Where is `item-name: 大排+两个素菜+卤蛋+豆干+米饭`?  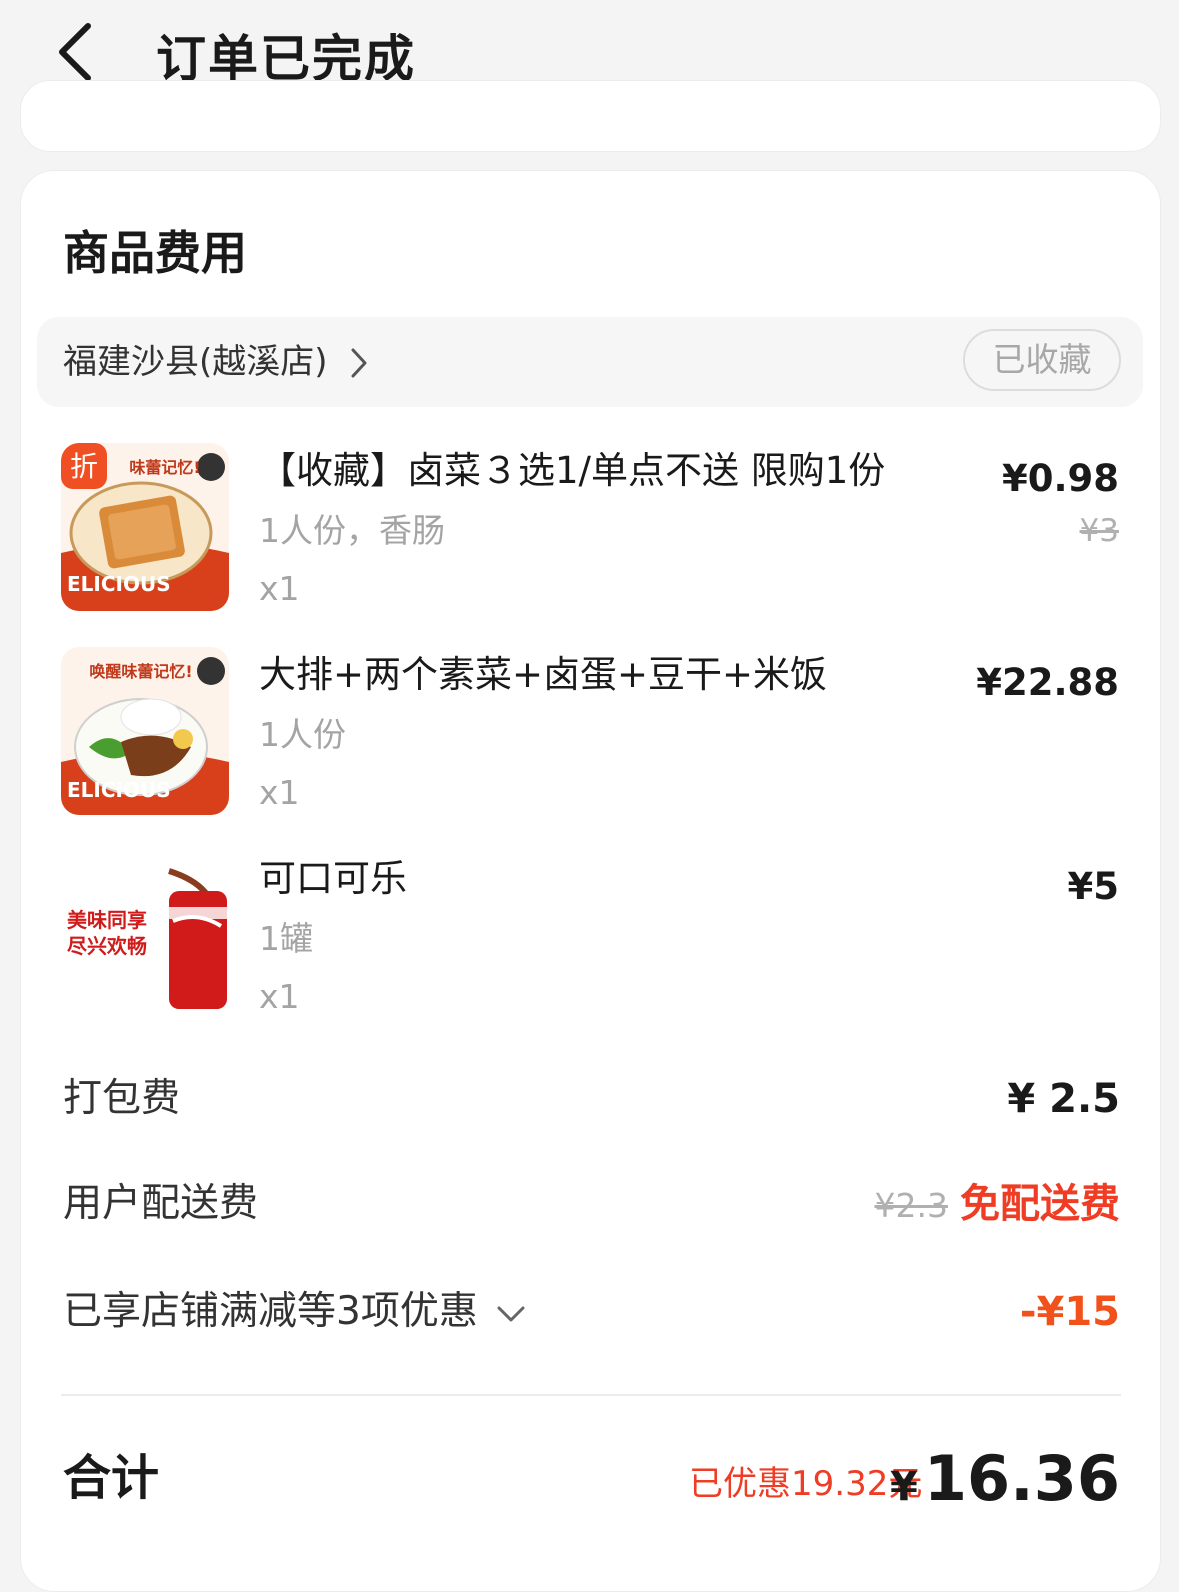
item-name: 大排+两个素菜+卤蛋+豆干+米饭 is located at coordinates (543, 674).